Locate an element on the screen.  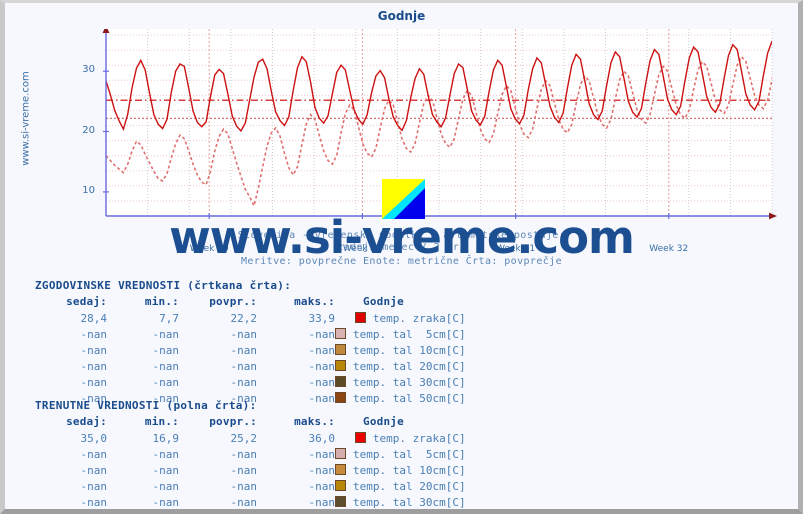
legend-series-label: temp. tal 20cm[C] is located at coordinates (409, 486).